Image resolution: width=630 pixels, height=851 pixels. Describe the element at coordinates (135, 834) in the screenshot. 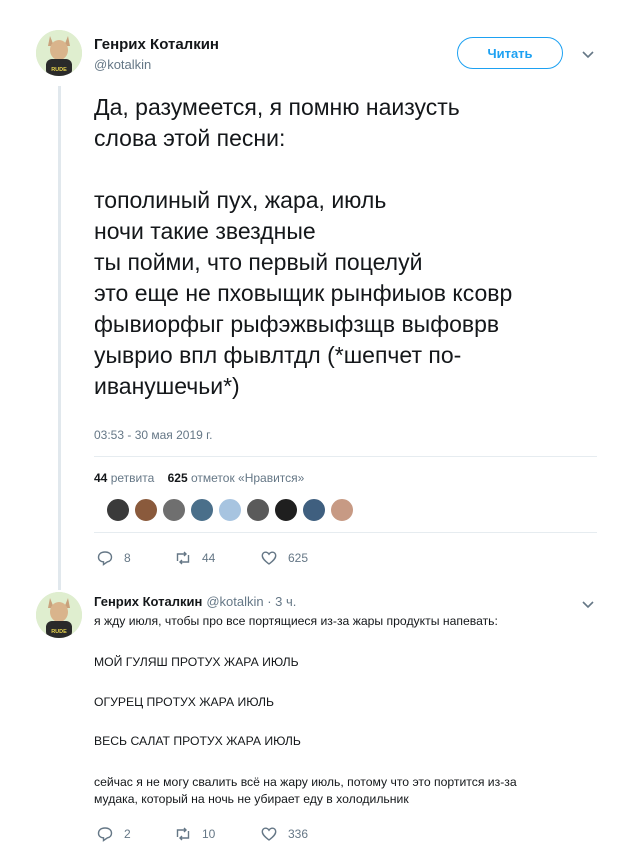

I see `reply-reply-action: 2` at that location.